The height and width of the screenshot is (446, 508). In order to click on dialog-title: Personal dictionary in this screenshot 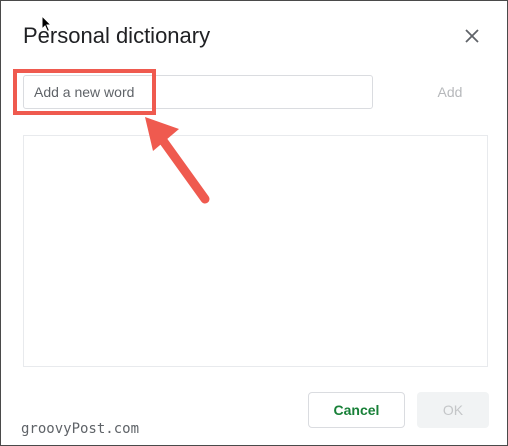, I will do `click(117, 35)`.